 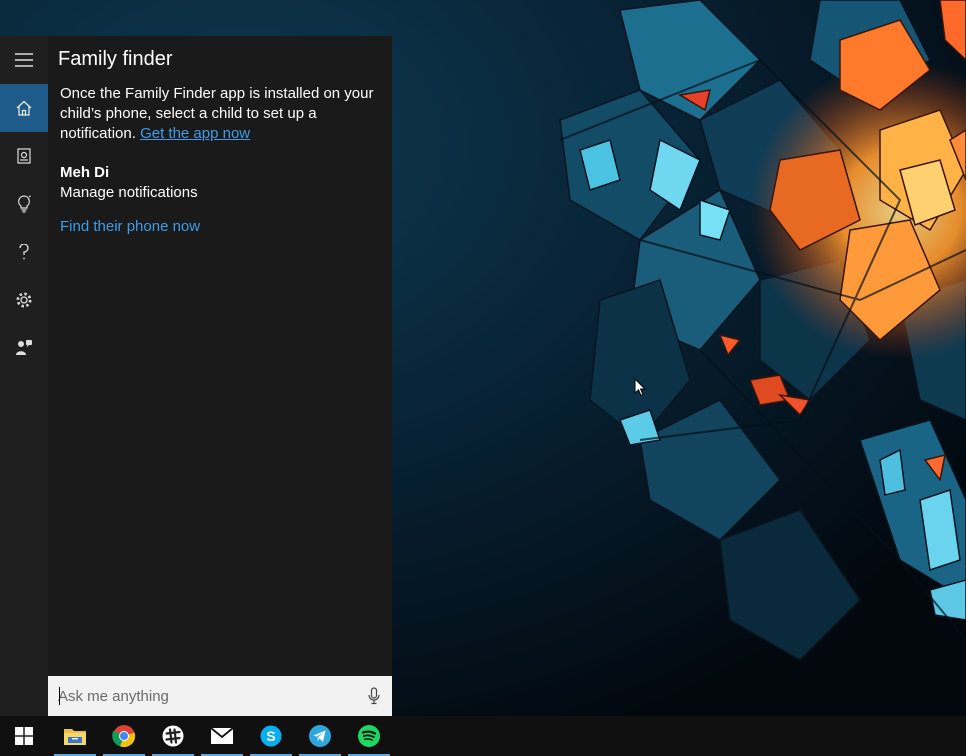 I want to click on manage-notifications-link: Manage notifications, so click(x=129, y=192).